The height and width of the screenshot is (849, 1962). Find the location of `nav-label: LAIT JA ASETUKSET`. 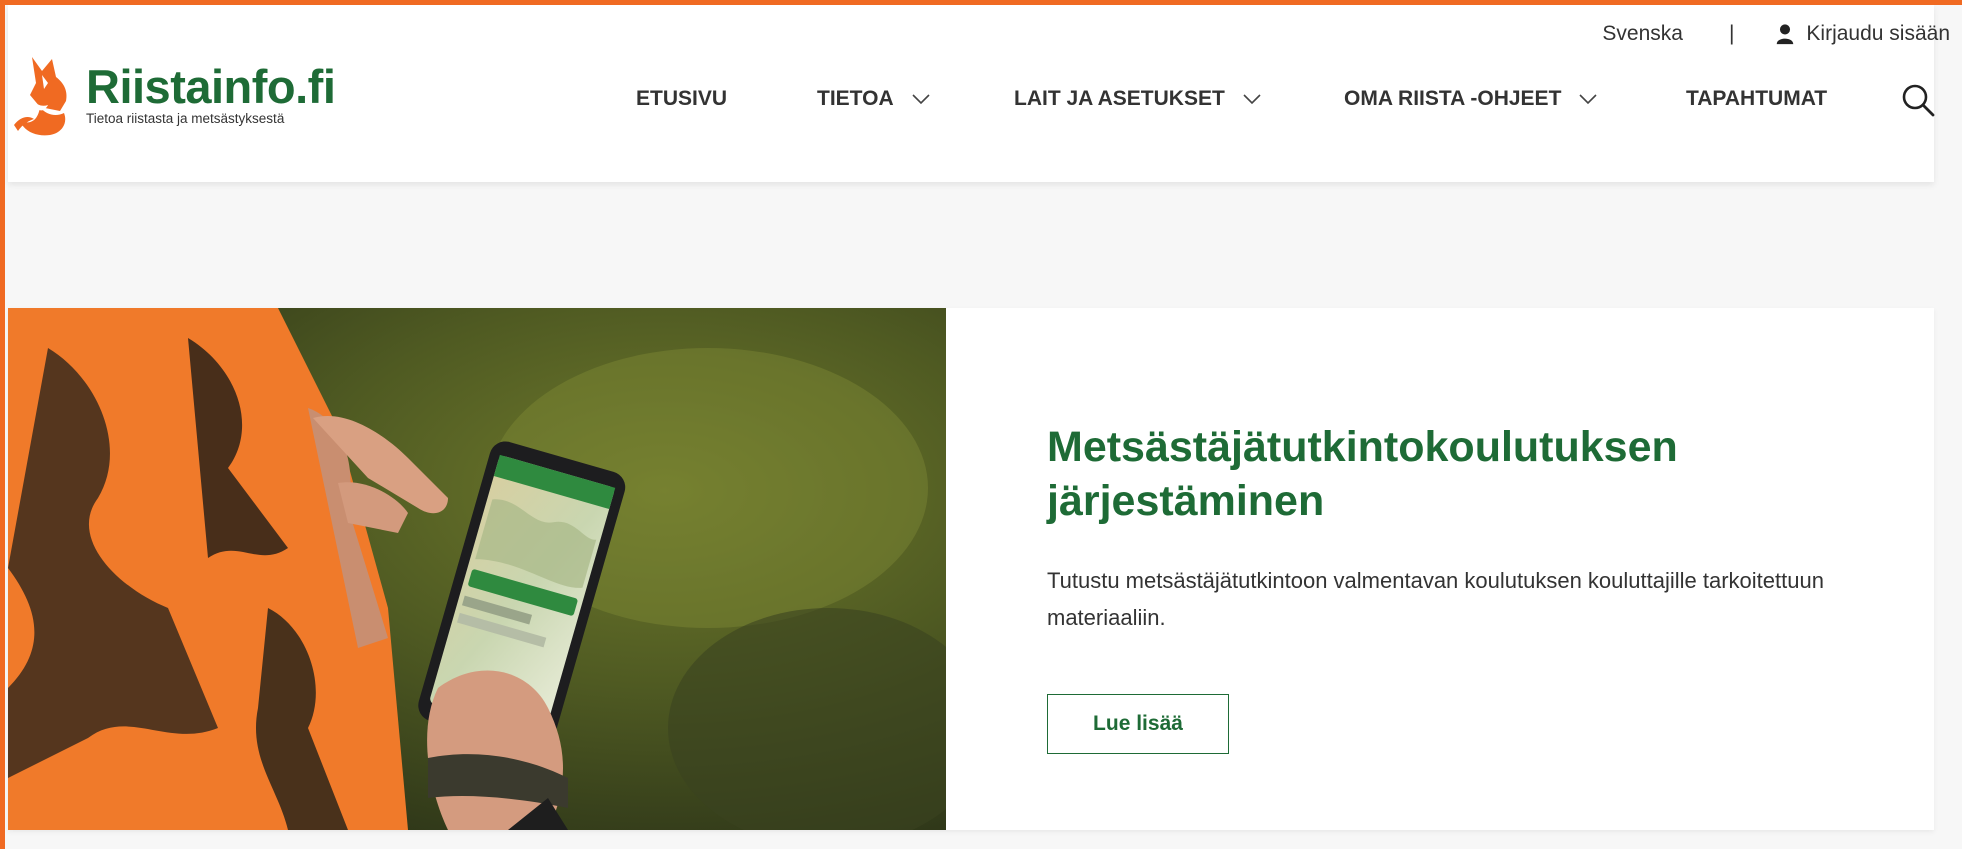

nav-label: LAIT JA ASETUKSET is located at coordinates (1119, 98).